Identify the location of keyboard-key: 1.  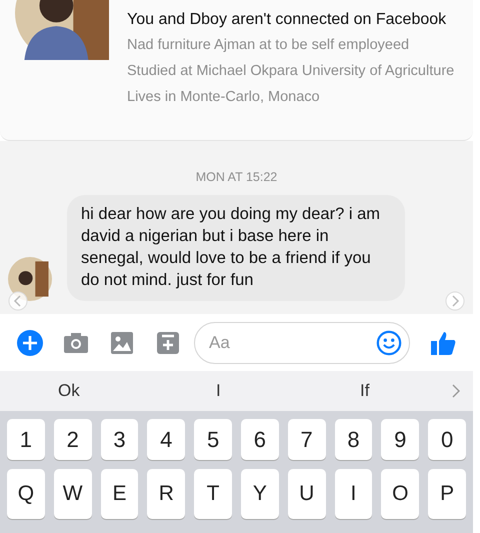
(26, 439).